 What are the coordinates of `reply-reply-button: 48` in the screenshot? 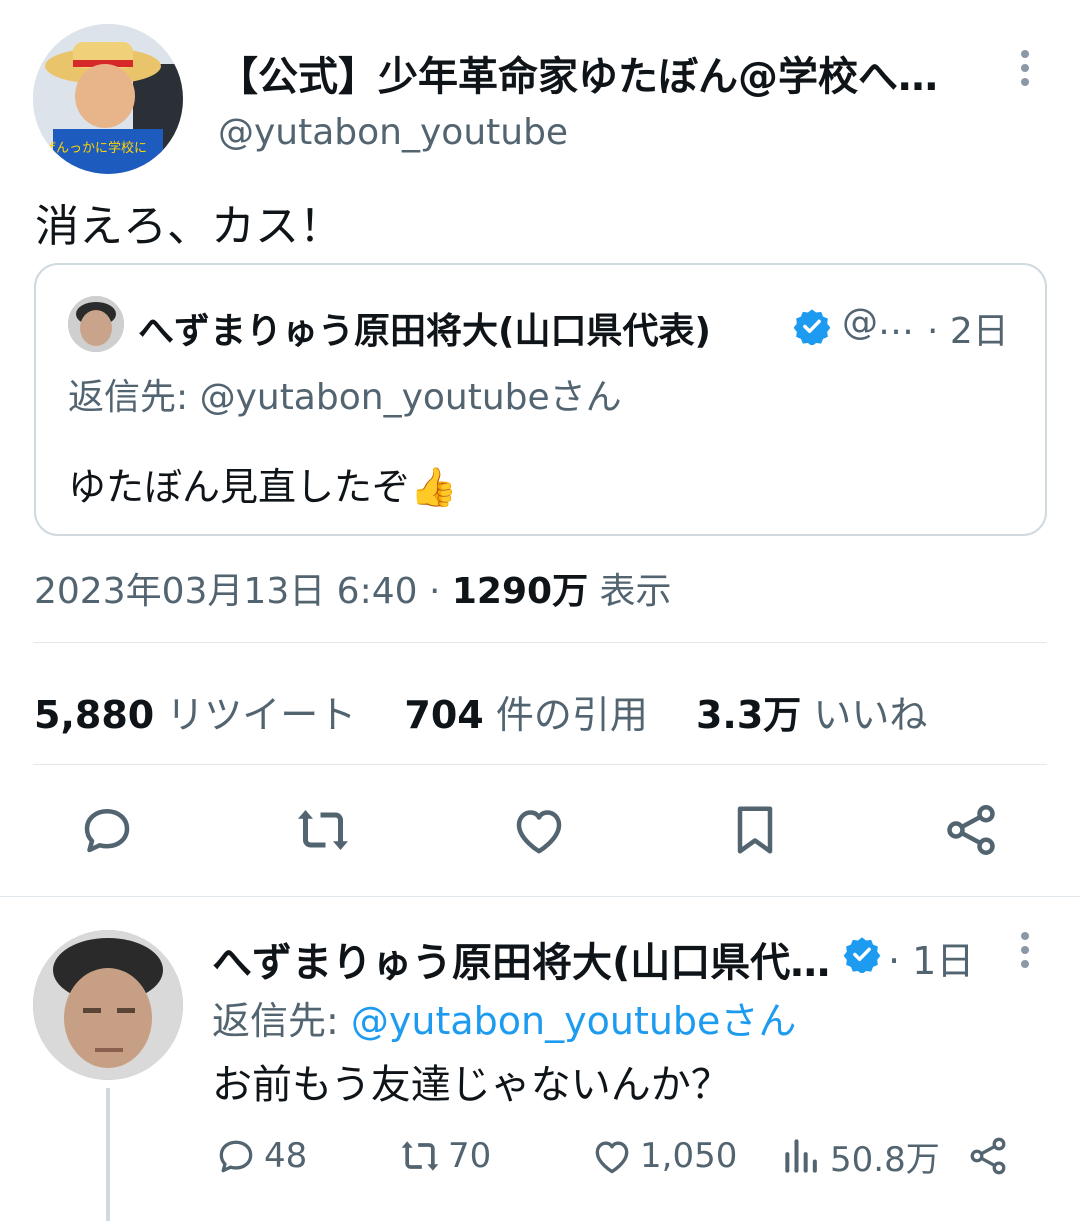 It's located at (260, 1156).